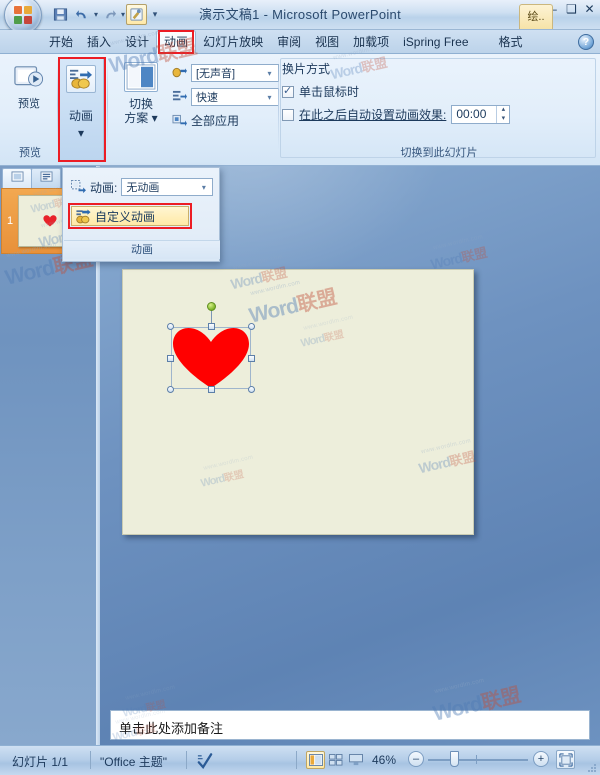 Image resolution: width=600 pixels, height=775 pixels. What do you see at coordinates (136, 118) in the screenshot?
I see `transition-scheme-label-line2: 方案` at bounding box center [136, 118].